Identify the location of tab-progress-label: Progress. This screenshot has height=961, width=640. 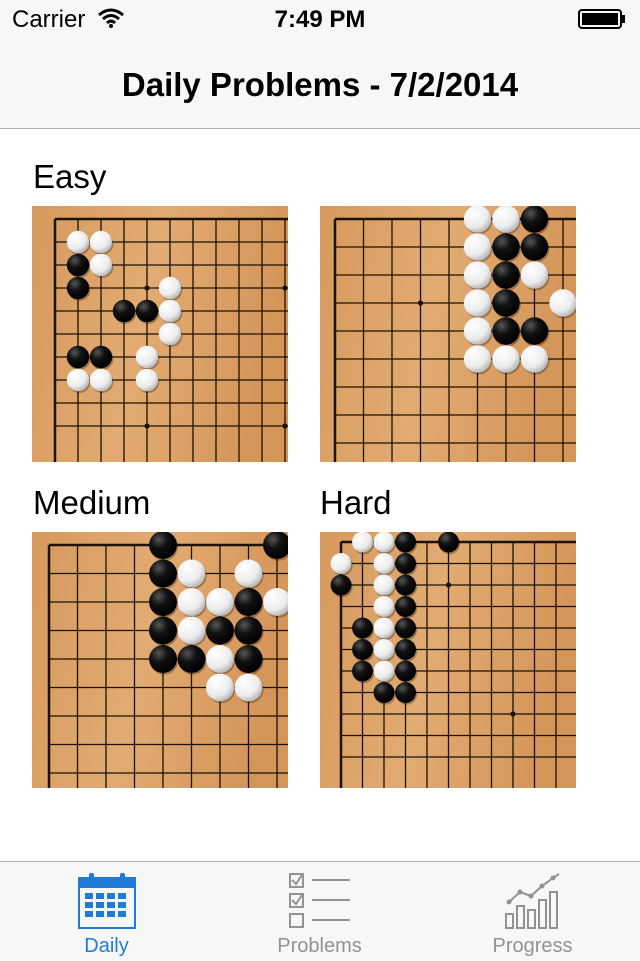
(532, 946).